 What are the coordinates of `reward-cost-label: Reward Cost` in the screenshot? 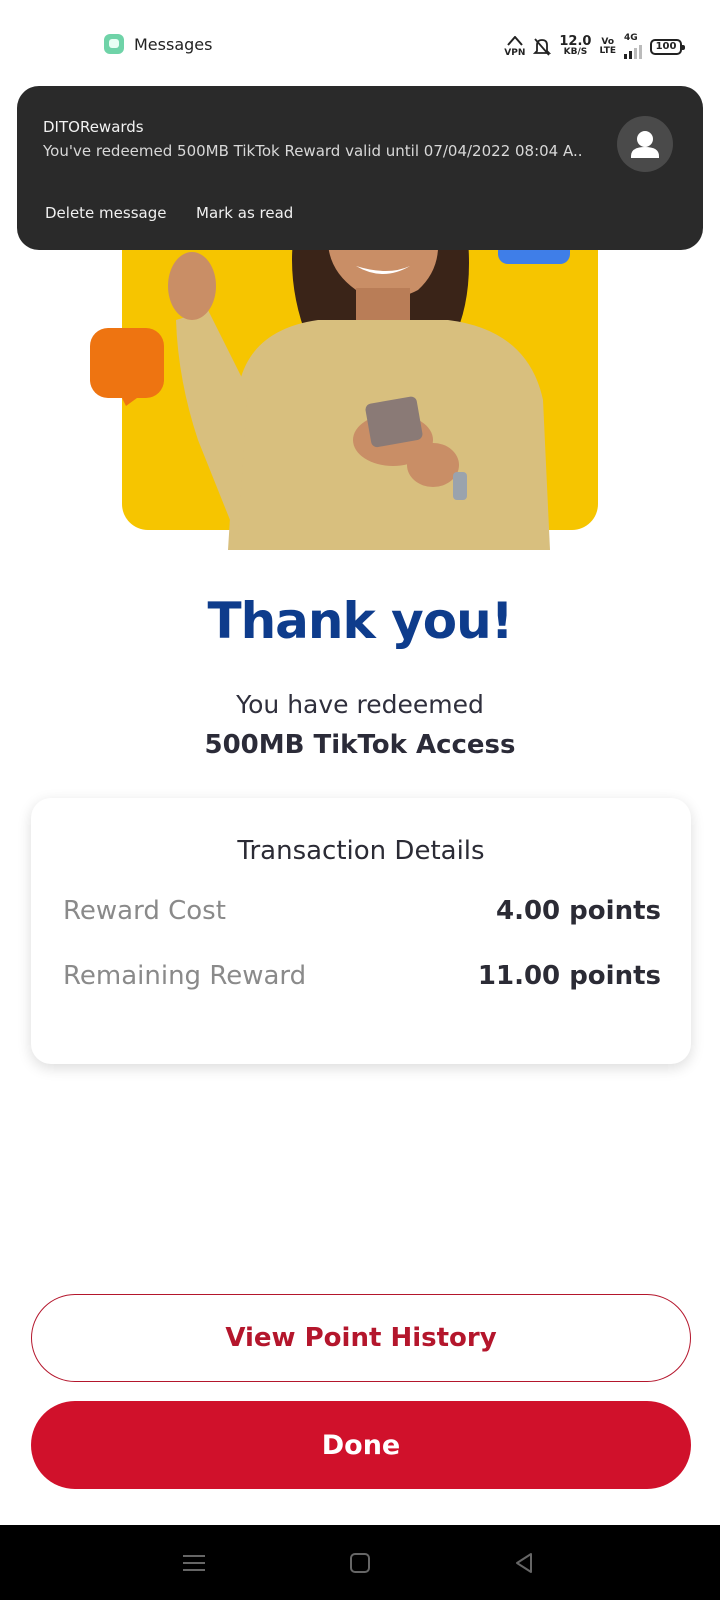 It's located at (144, 911).